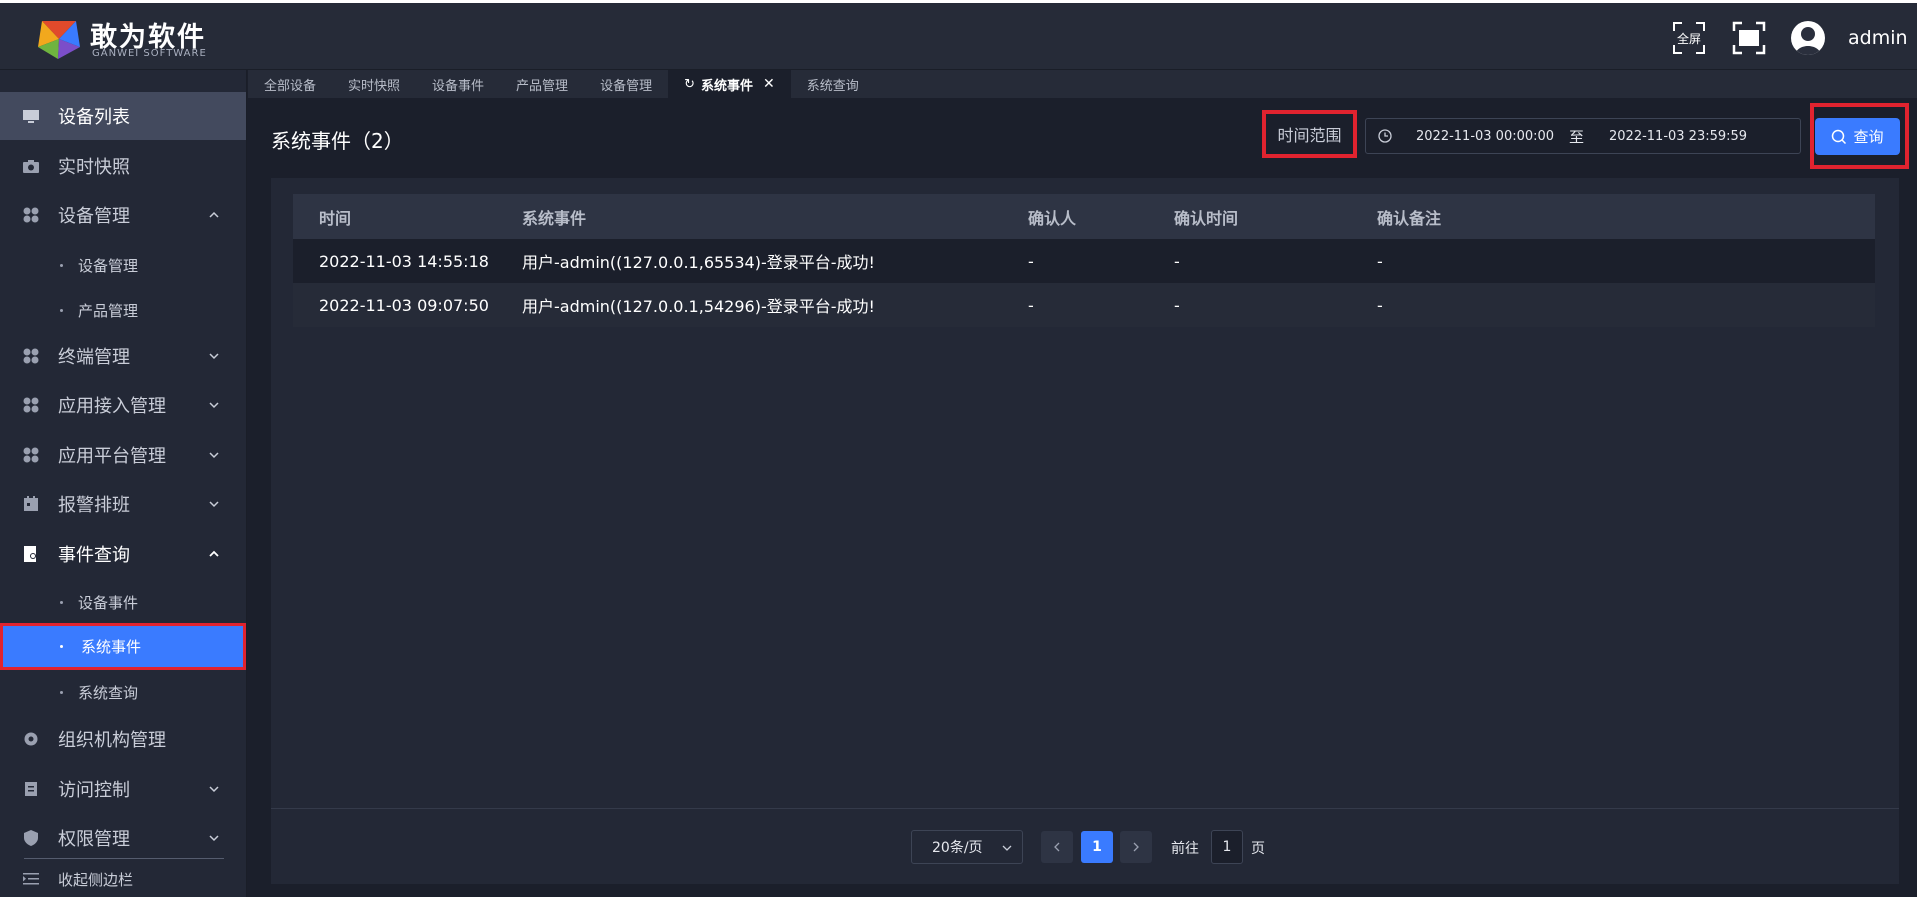 The height and width of the screenshot is (897, 1917). What do you see at coordinates (374, 84) in the screenshot?
I see `tab-snapshot: 实时快照` at bounding box center [374, 84].